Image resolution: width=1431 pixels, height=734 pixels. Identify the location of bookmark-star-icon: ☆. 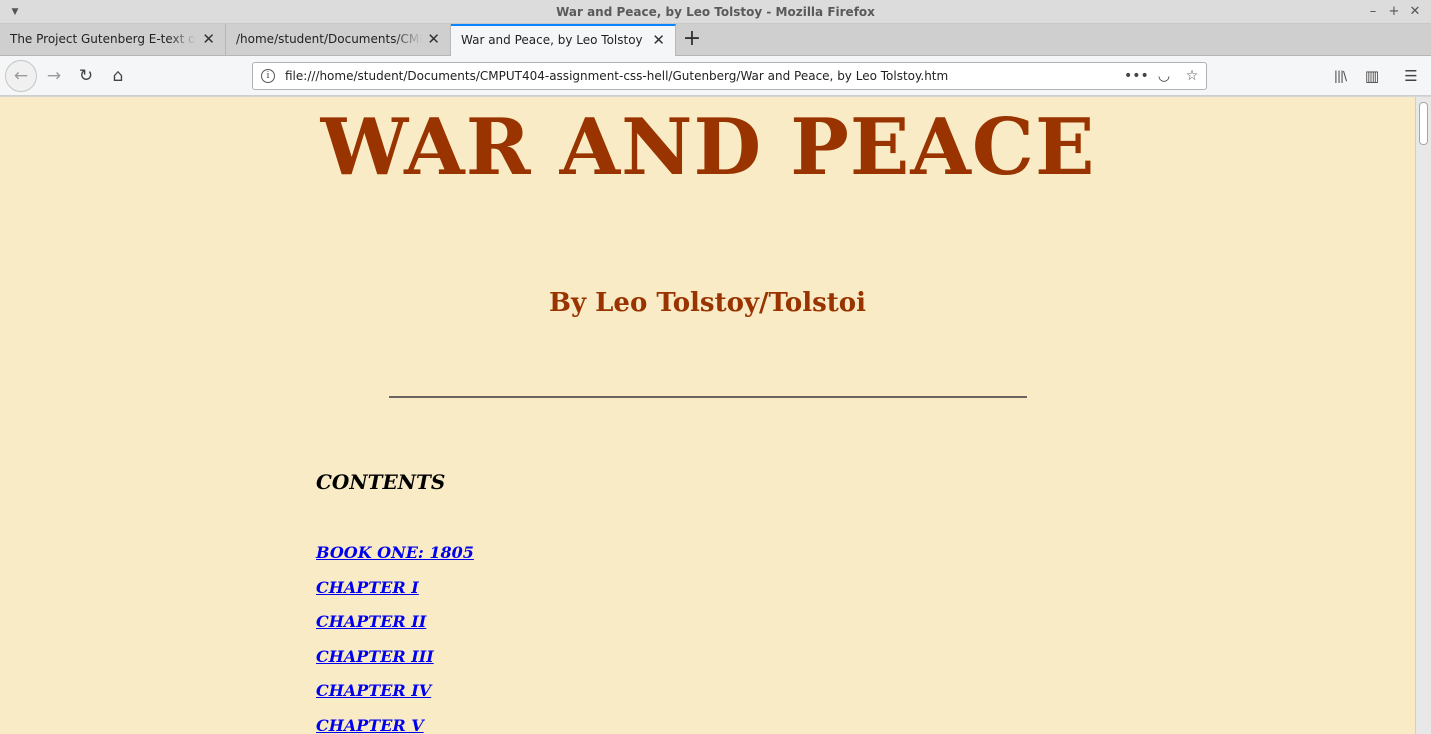
(1192, 76).